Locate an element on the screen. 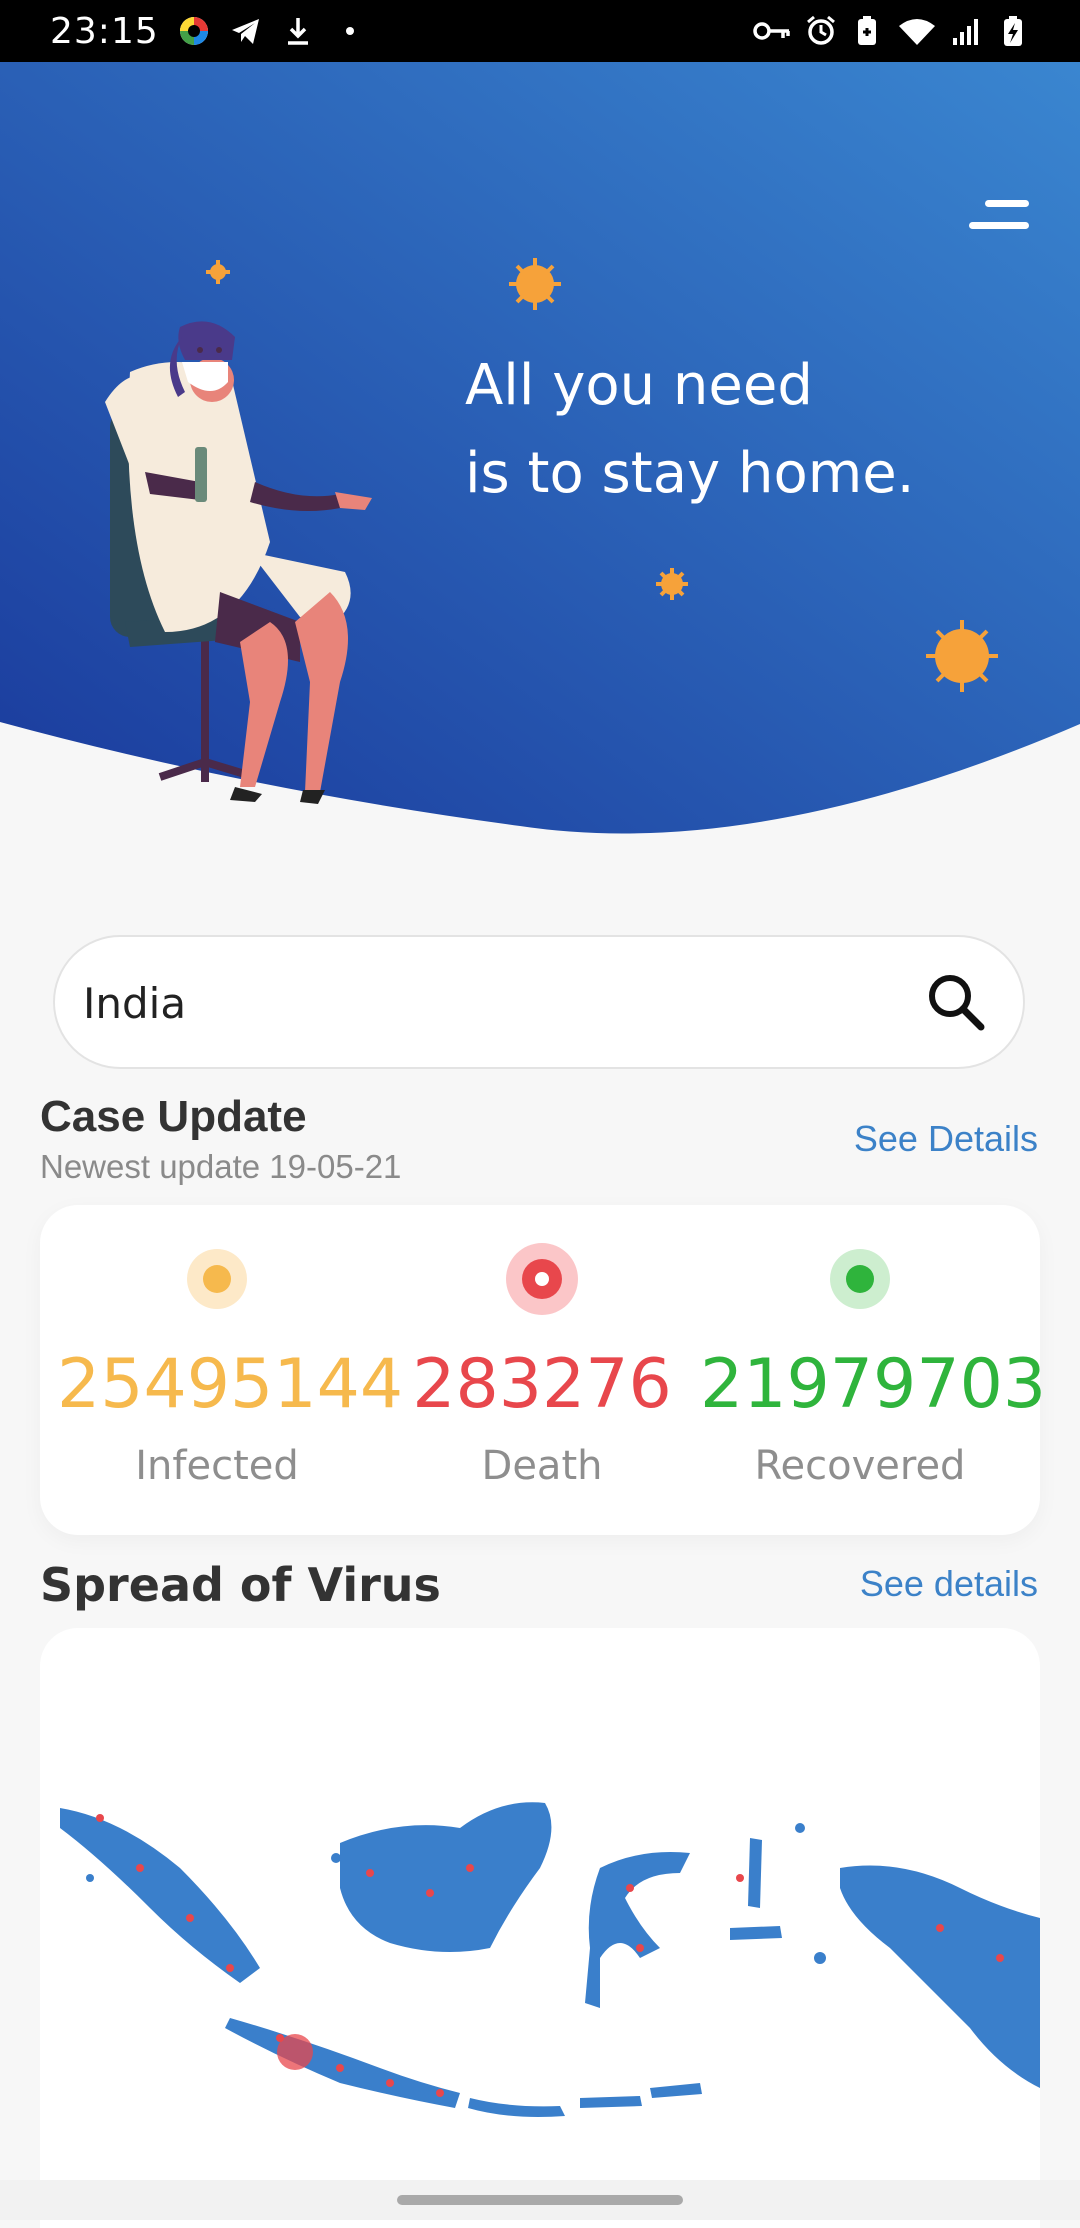 This screenshot has height=2228, width=1080. telegram-icon is located at coordinates (245, 31).